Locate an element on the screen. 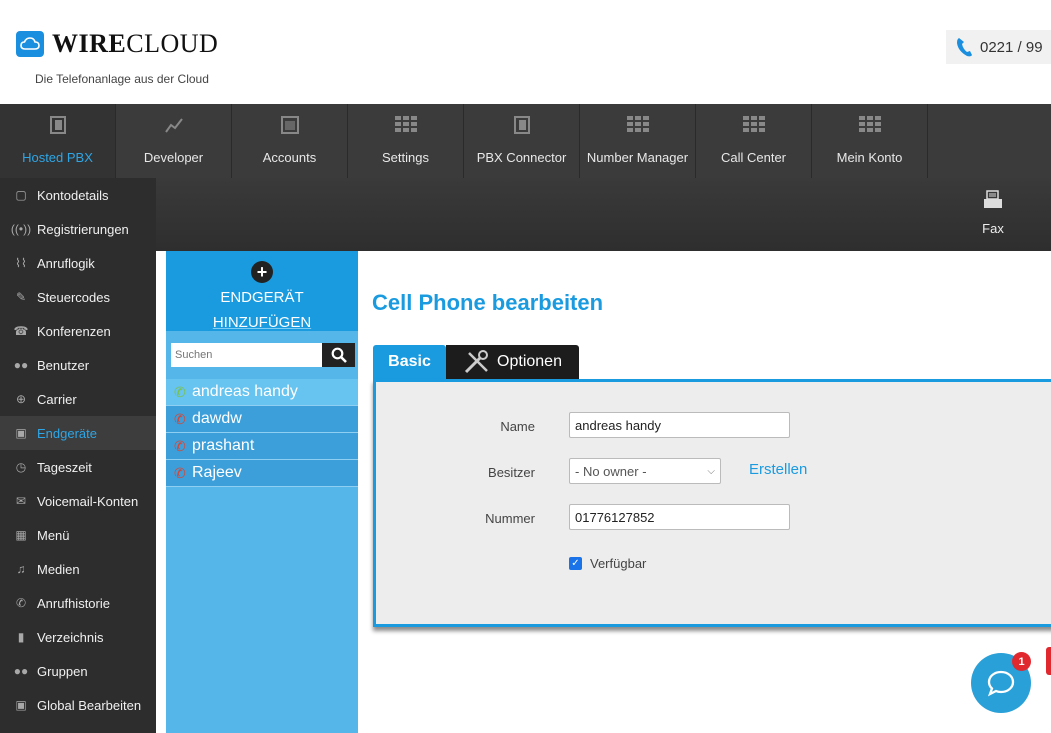 The height and width of the screenshot is (733, 1051). nav-settings: Settings is located at coordinates (406, 141).